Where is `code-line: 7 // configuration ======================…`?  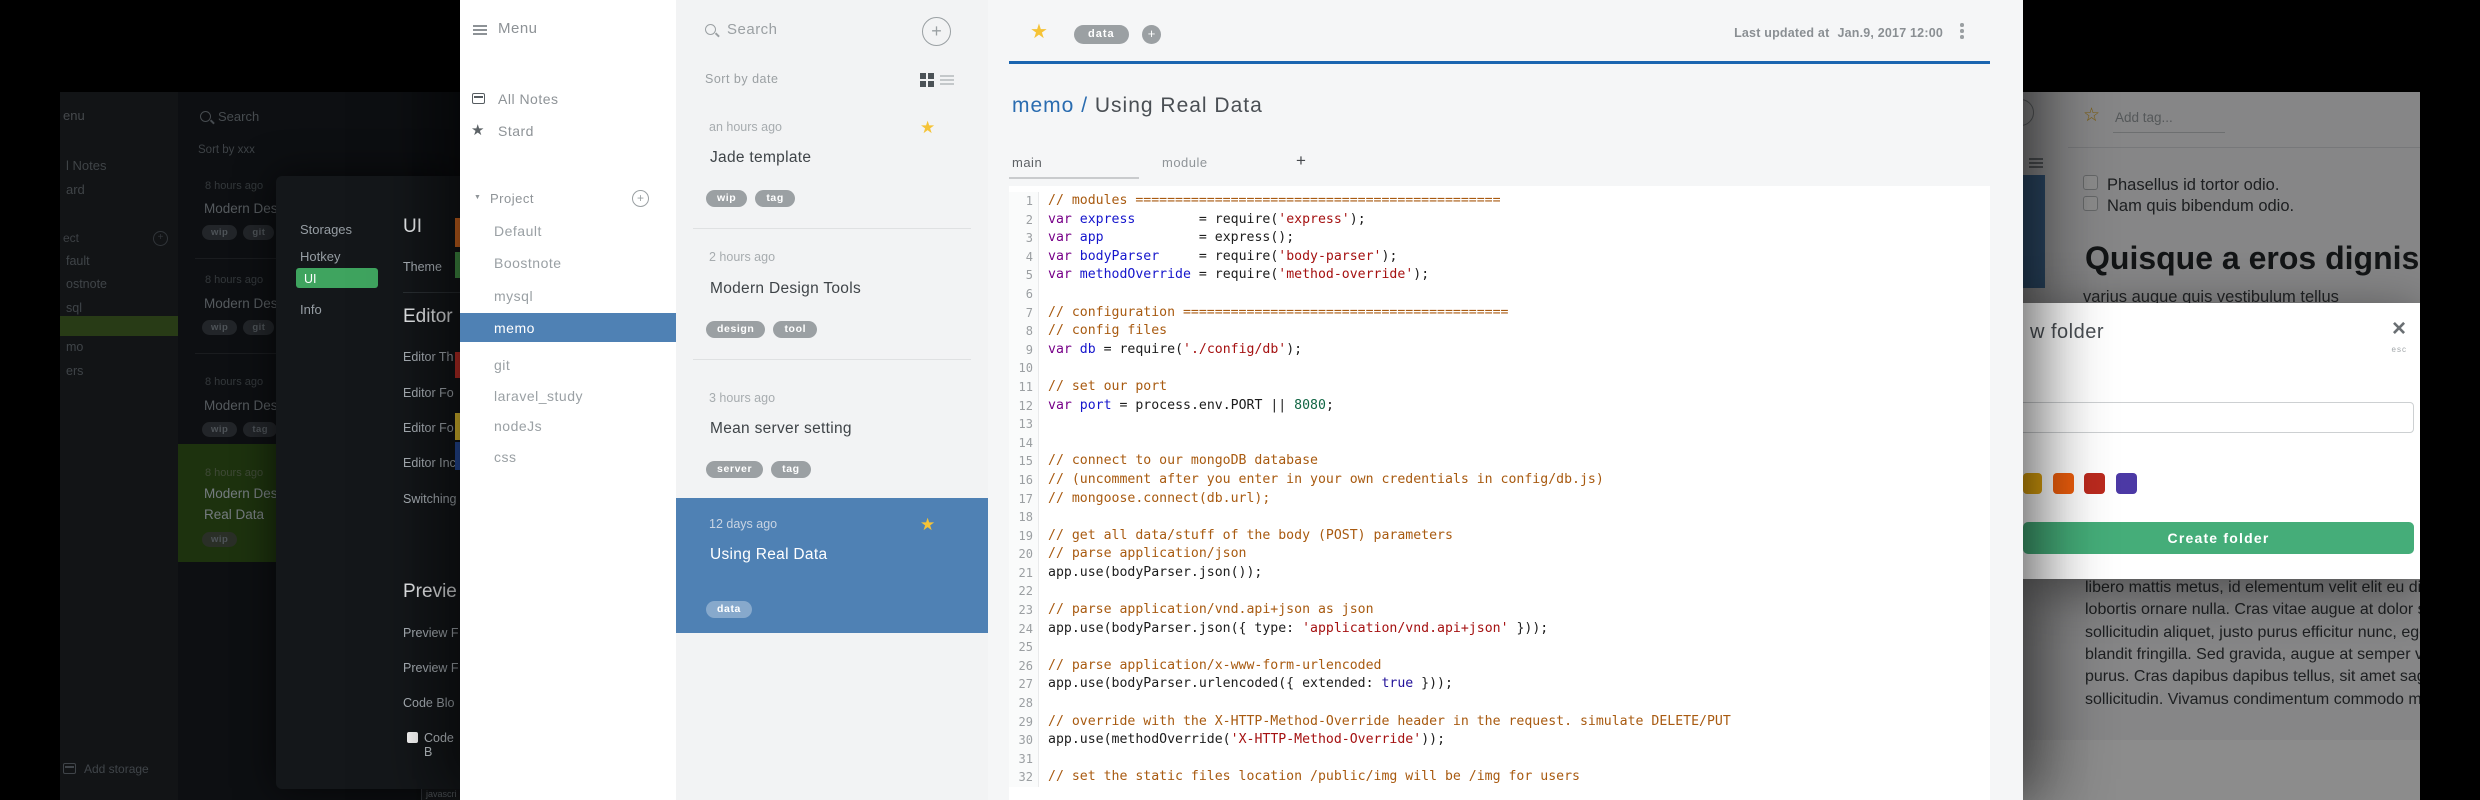
code-line: 7 // configuration ======================… is located at coordinates (1499, 313).